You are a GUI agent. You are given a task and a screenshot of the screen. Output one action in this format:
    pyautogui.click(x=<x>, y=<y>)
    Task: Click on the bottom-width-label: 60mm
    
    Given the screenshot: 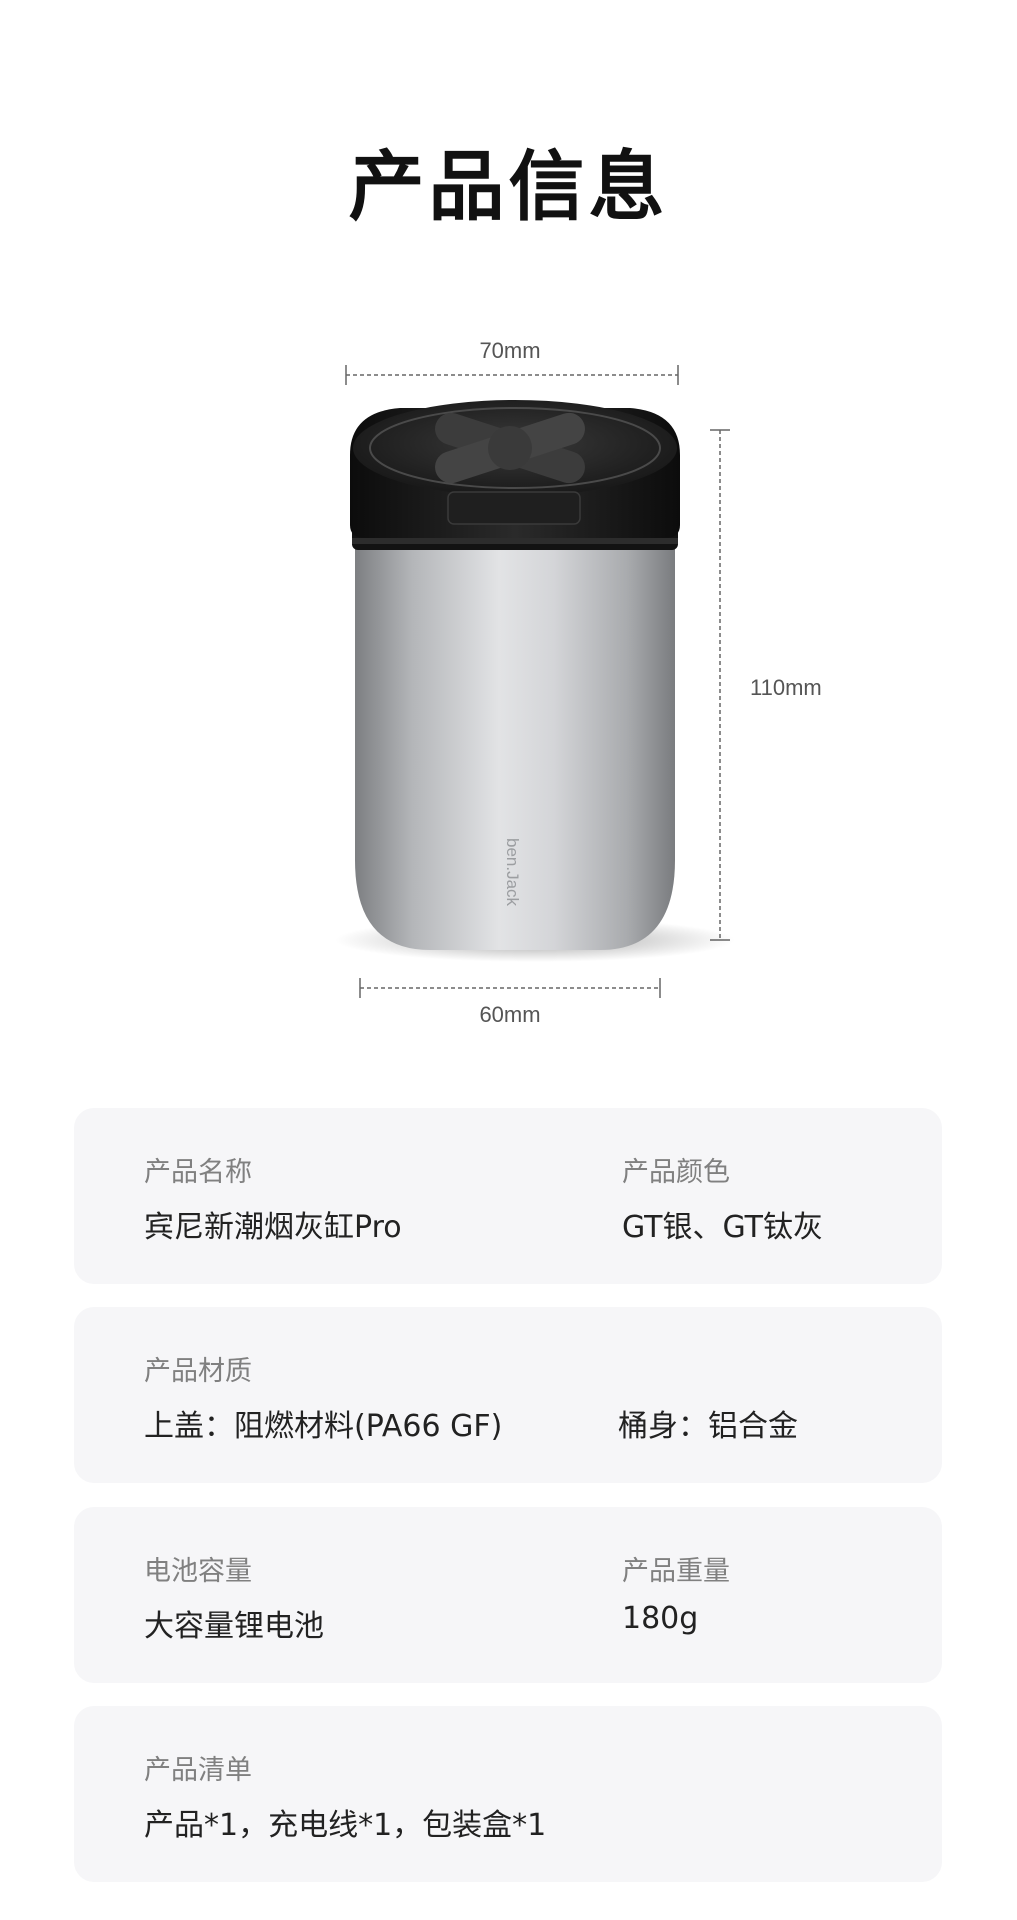 What is the action you would take?
    pyautogui.click(x=509, y=1014)
    